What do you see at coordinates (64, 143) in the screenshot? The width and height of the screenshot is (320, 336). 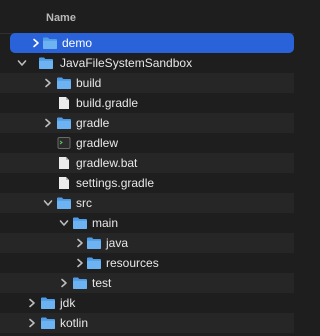 I see `terminal-executable-icon` at bounding box center [64, 143].